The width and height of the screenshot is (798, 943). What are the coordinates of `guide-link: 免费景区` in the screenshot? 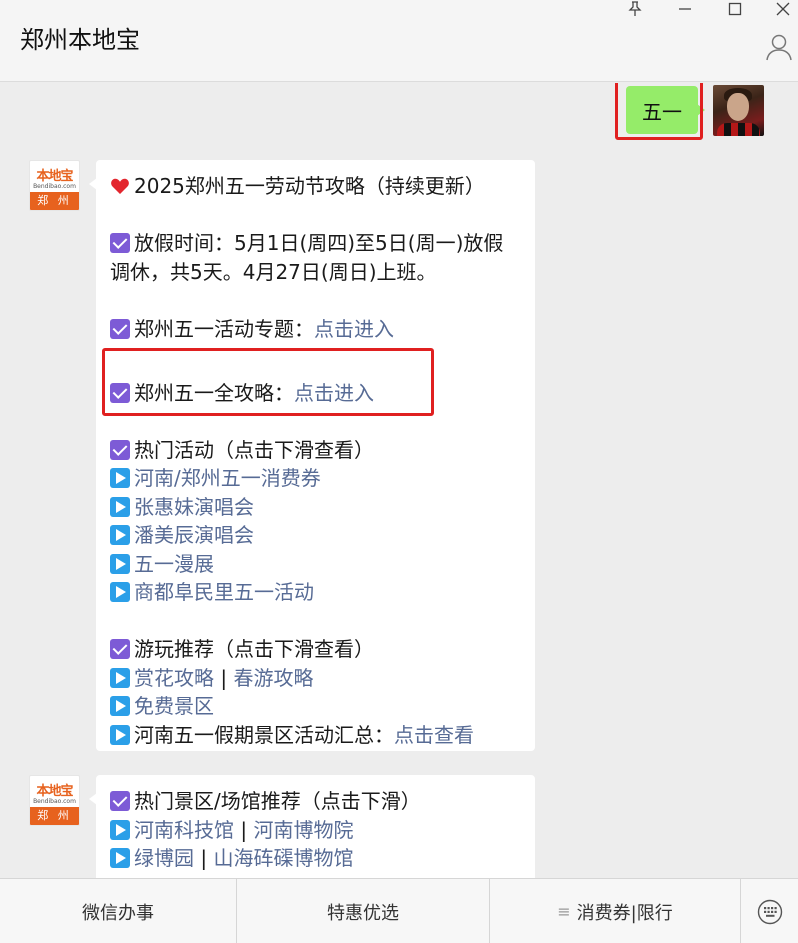 It's located at (174, 706).